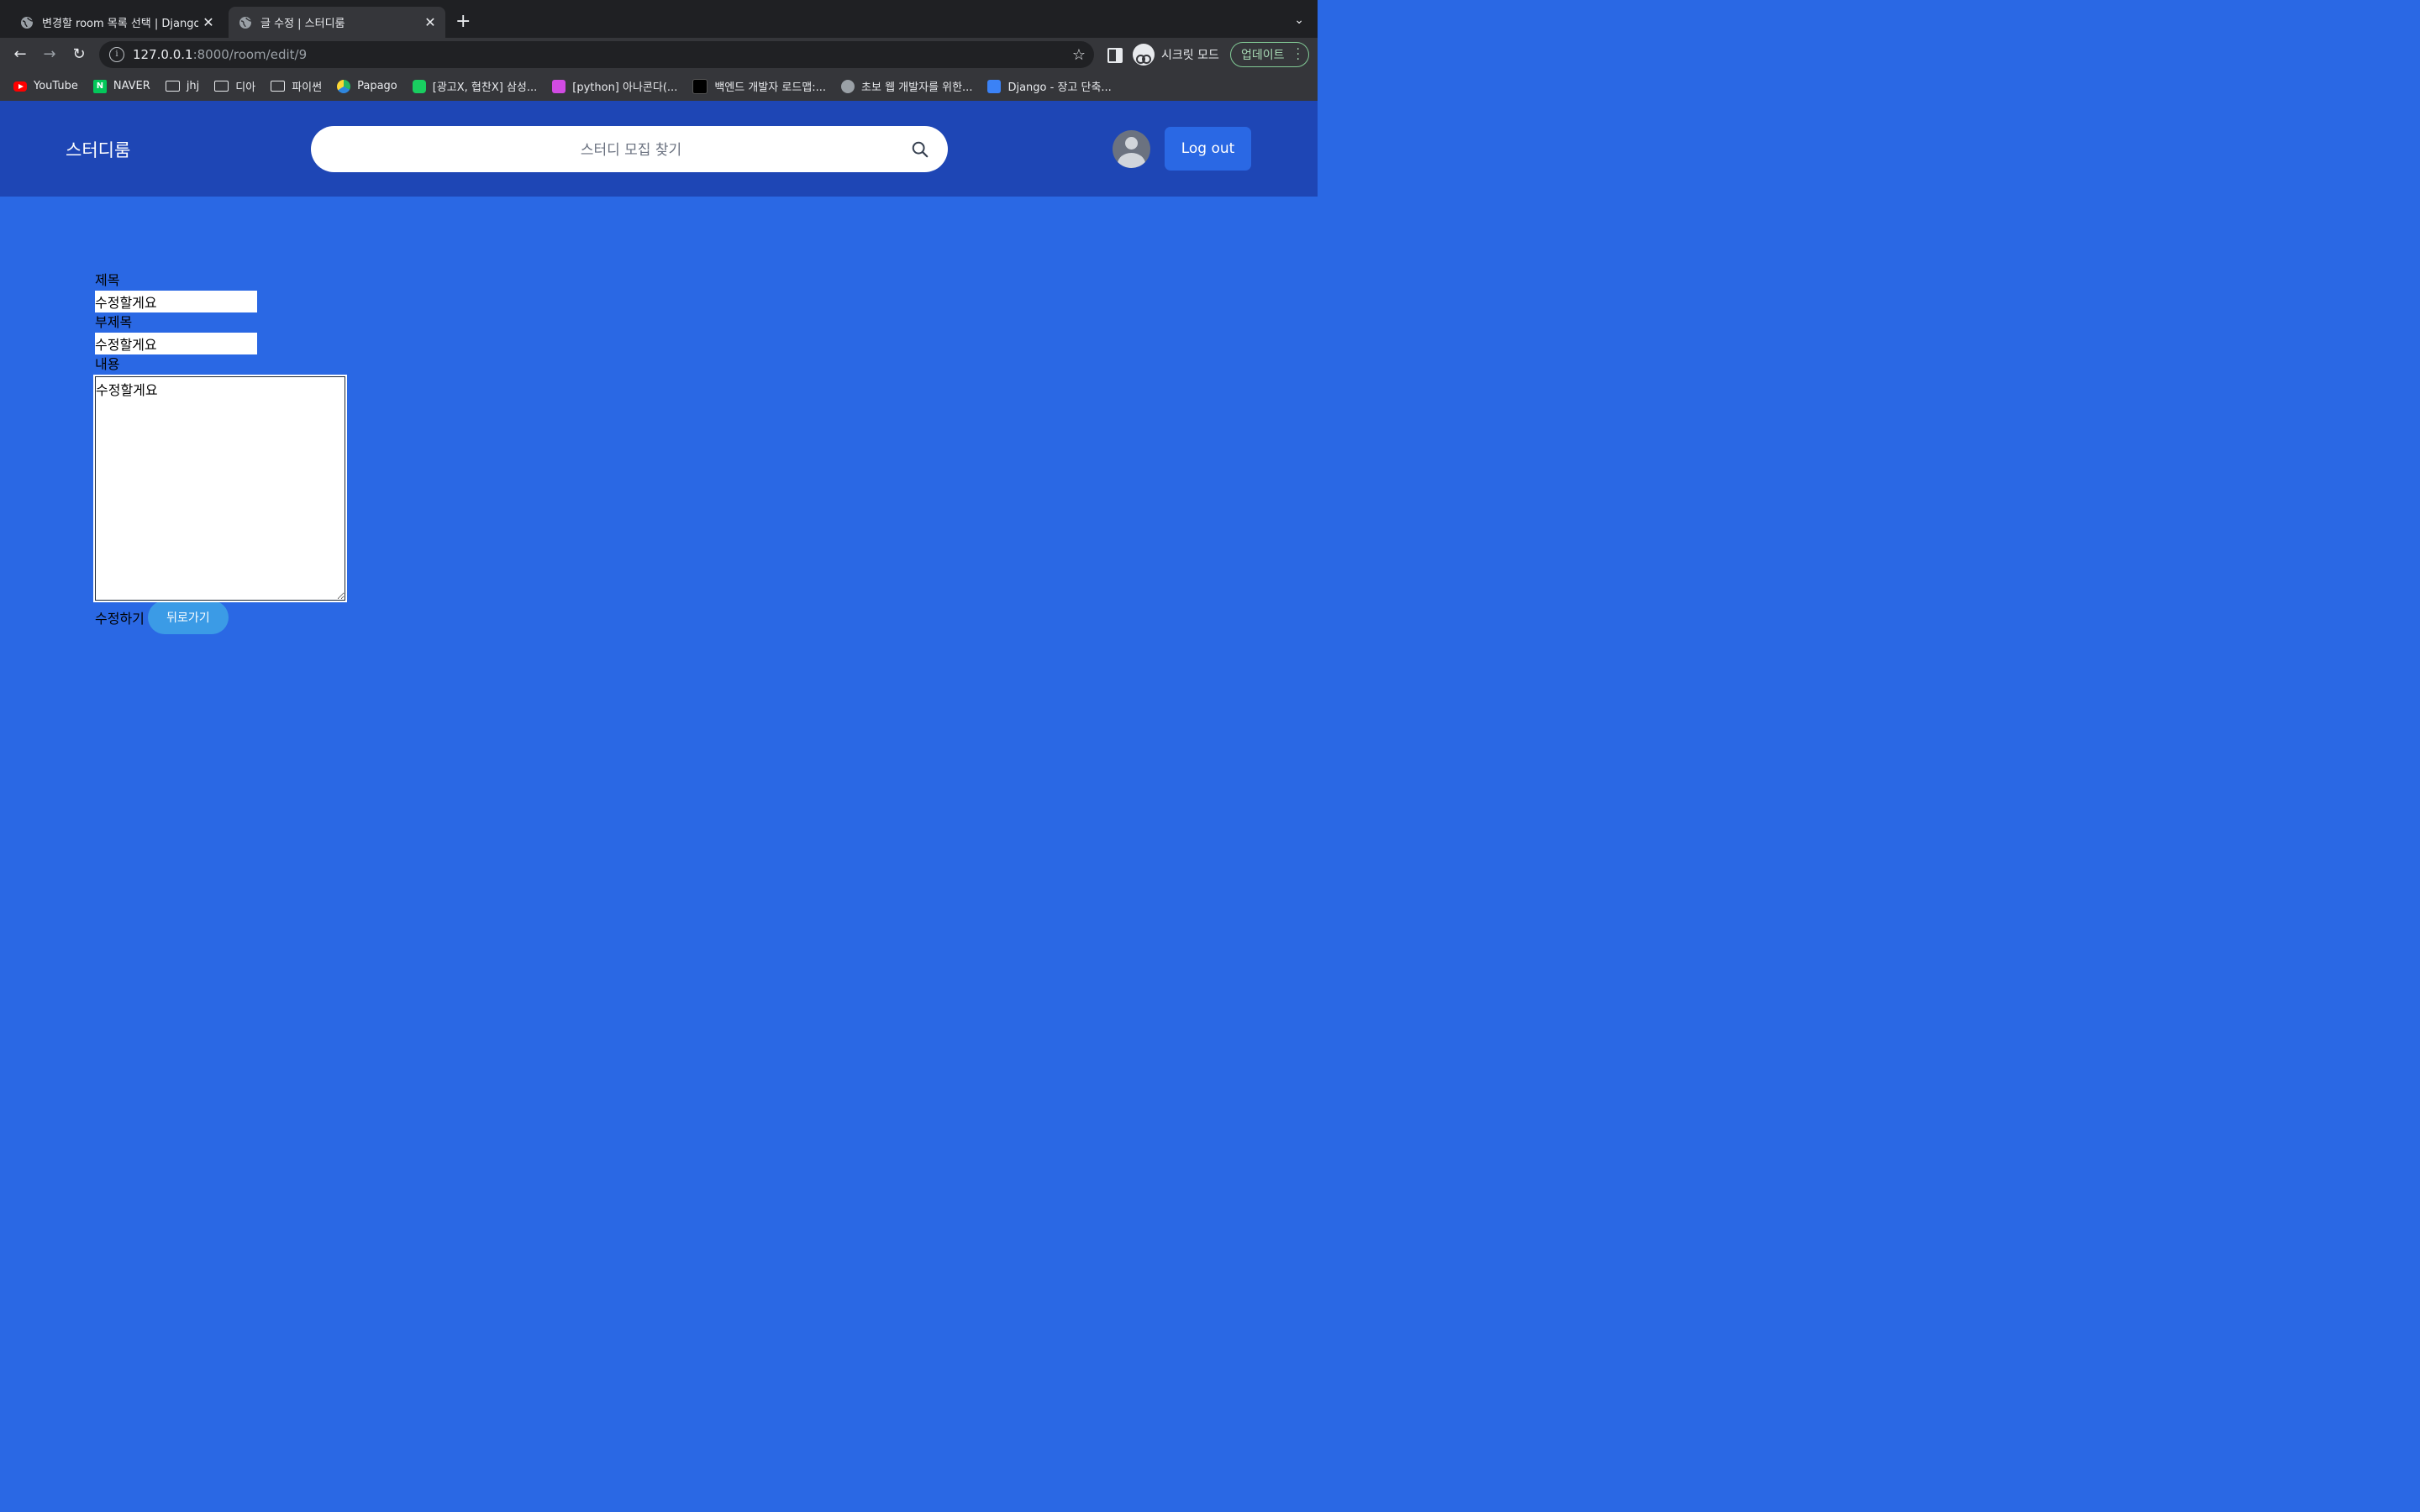 The image size is (2420, 1512). What do you see at coordinates (1132, 143) in the screenshot?
I see `avatar-head` at bounding box center [1132, 143].